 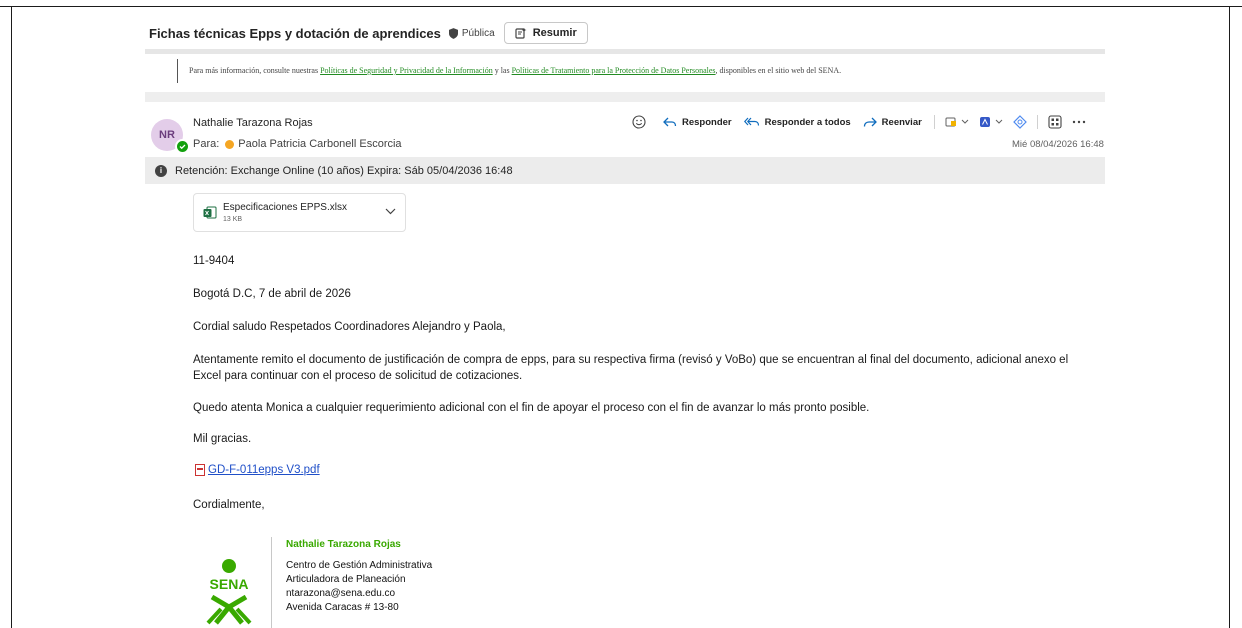 I want to click on apps-icon, so click(x=1055, y=122).